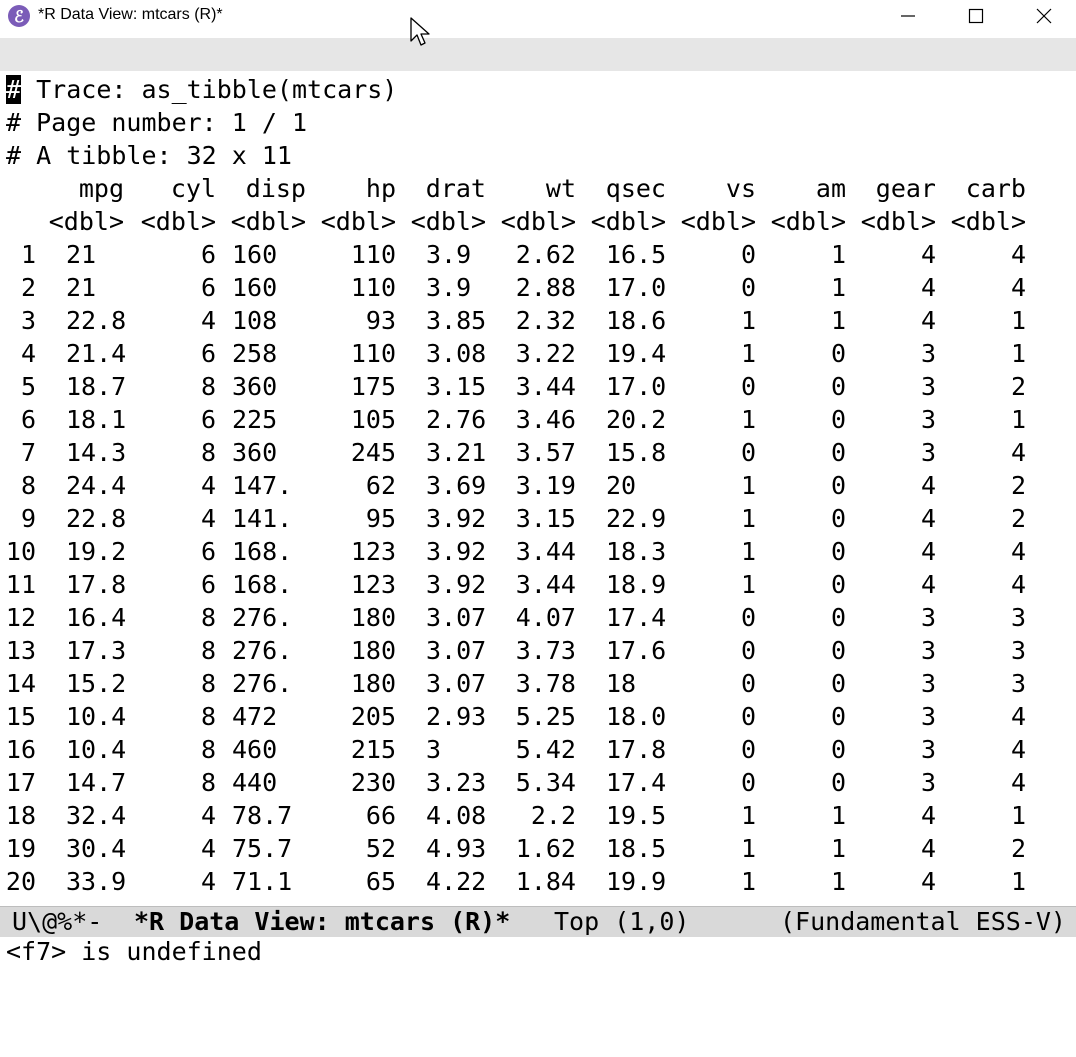 The width and height of the screenshot is (1076, 1057). I want to click on table-row: 6 18.1 6 225 105 2.76 3.46 20.2 1 0 3 1, so click(538, 419).